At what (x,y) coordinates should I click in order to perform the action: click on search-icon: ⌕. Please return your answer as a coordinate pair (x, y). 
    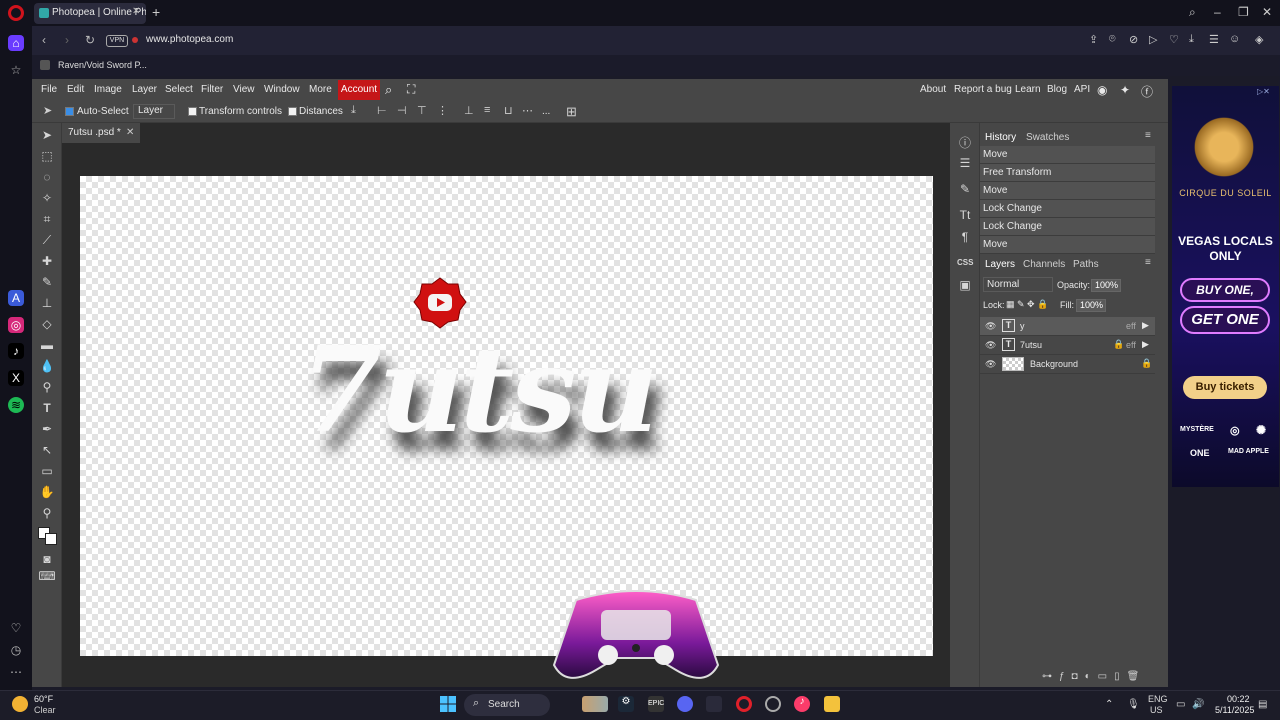
    Looking at the image, I should click on (388, 90).